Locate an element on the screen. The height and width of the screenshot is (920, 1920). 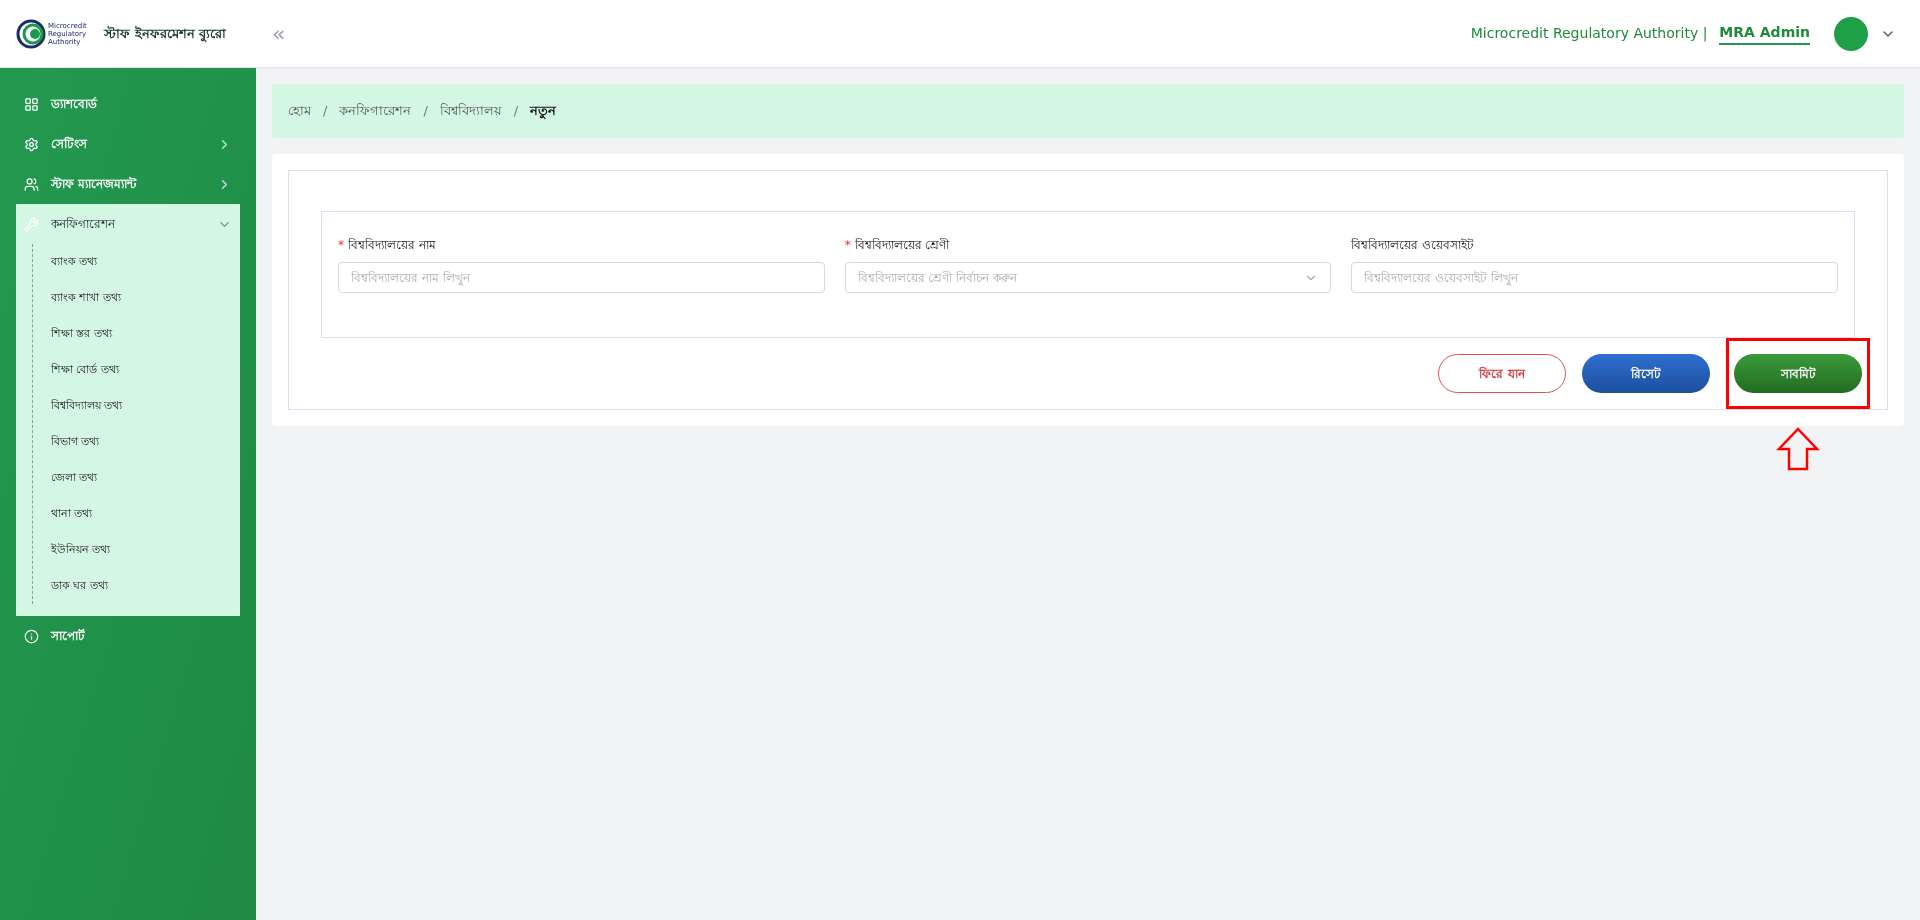
field-label: বিশ্ববিদ্যালয়ের ওয়েবসাইট is located at coordinates (1413, 245).